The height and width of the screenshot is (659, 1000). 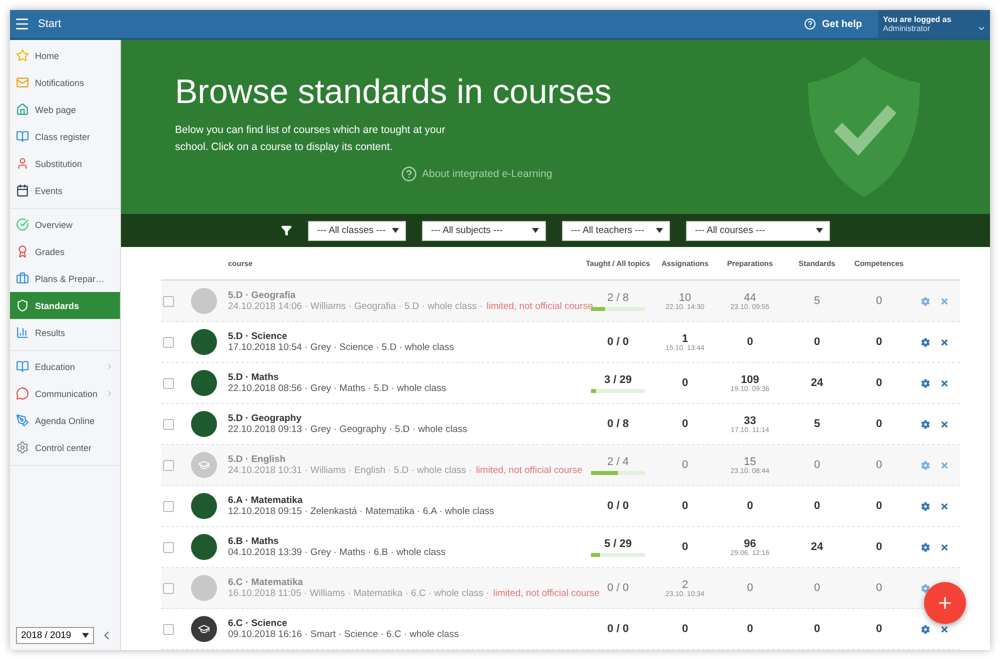 I want to click on sidebar-item: Web page, so click(x=65, y=109).